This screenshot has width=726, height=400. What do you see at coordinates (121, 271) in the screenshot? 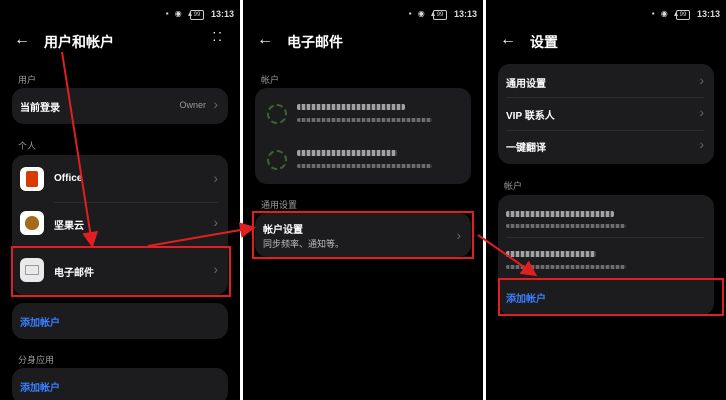
I see `highlight-box-email` at bounding box center [121, 271].